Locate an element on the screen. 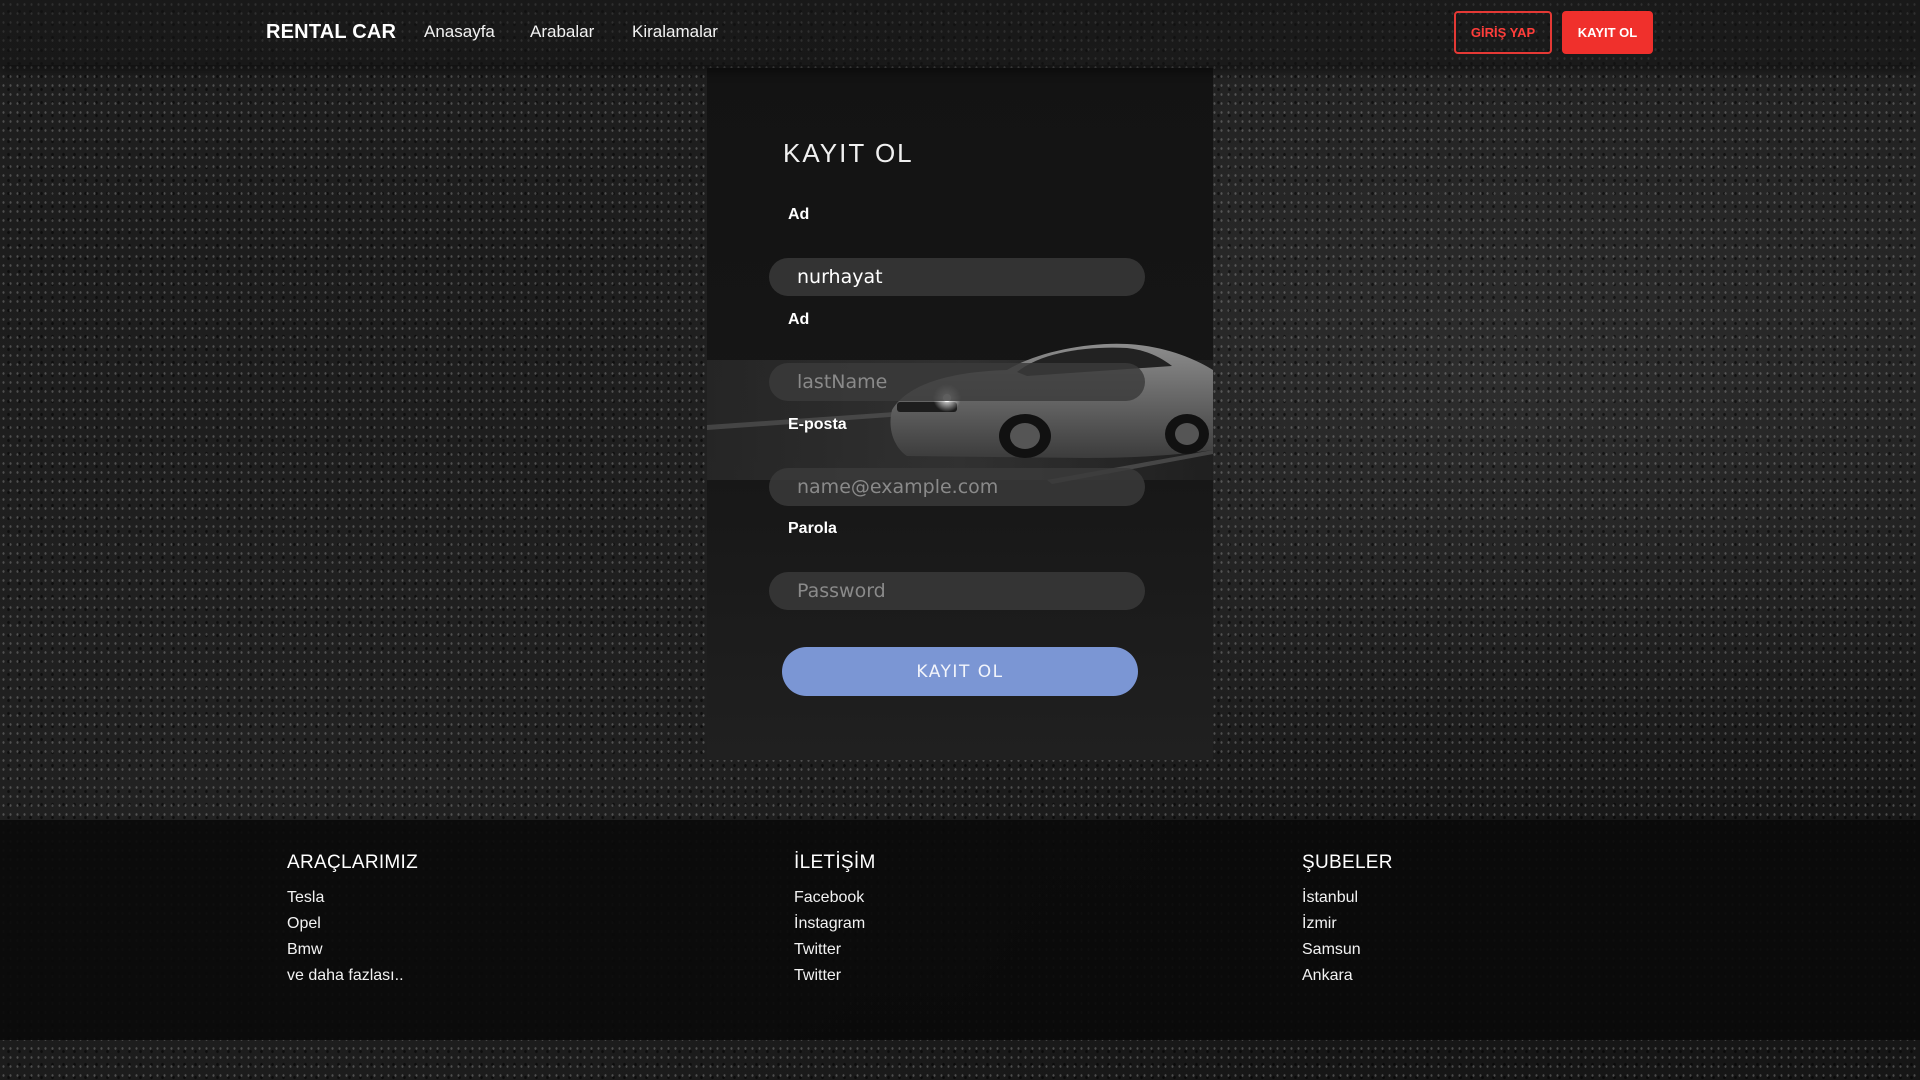  form-title: KAYIT OL is located at coordinates (848, 153).